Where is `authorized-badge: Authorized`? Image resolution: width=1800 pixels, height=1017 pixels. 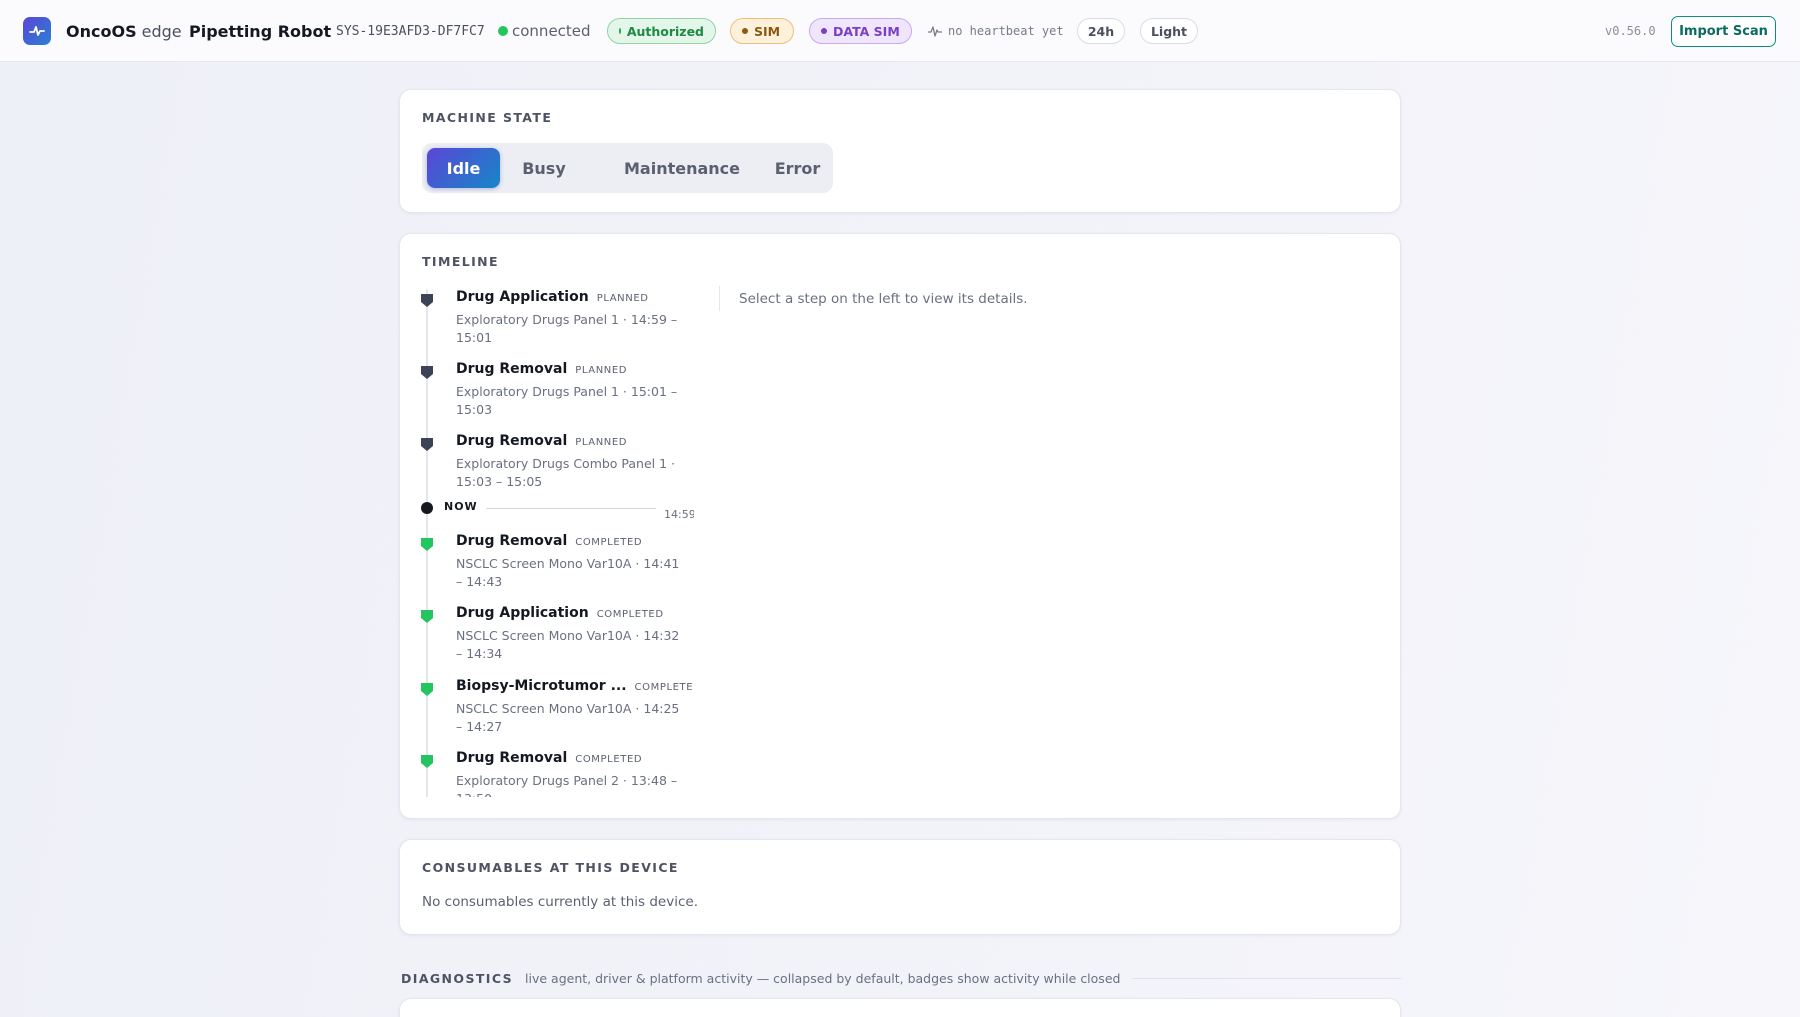 authorized-badge: Authorized is located at coordinates (661, 31).